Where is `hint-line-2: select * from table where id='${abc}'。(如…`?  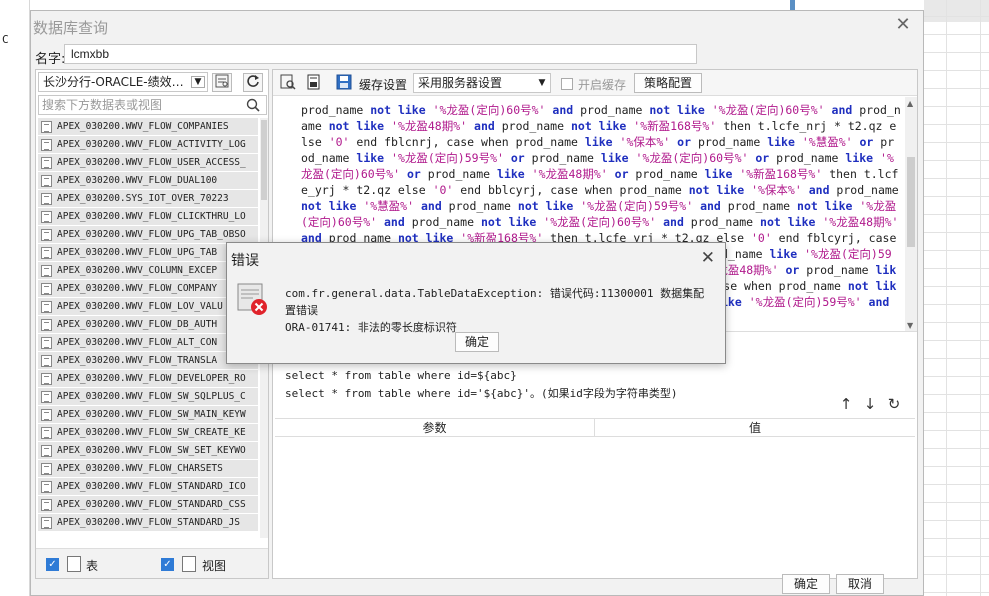 hint-line-2: select * from table where id='${abc}'。(如… is located at coordinates (481, 393).